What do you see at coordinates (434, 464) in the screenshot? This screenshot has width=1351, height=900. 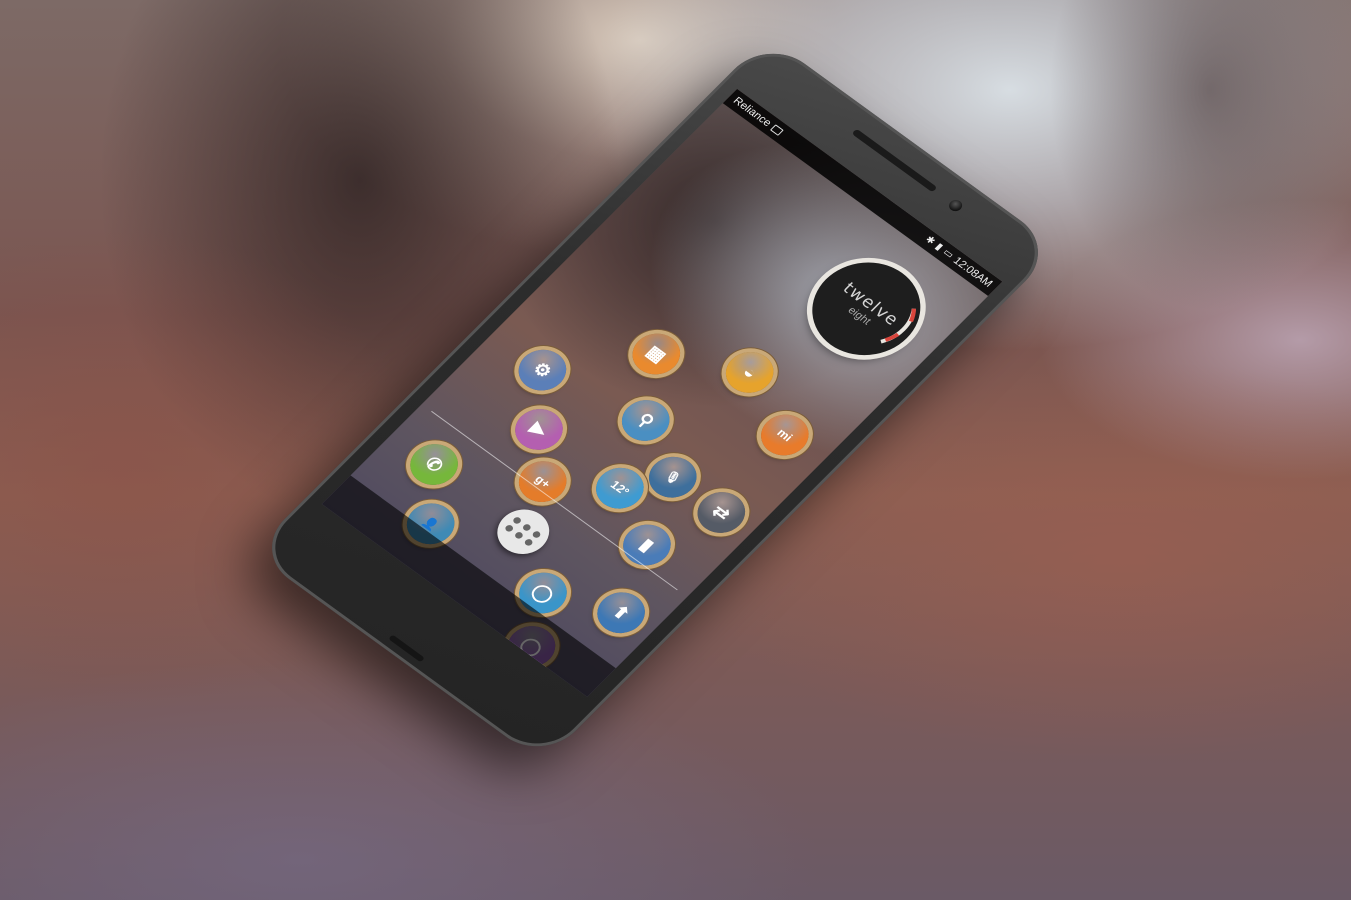 I see `phone-icon: ✆` at bounding box center [434, 464].